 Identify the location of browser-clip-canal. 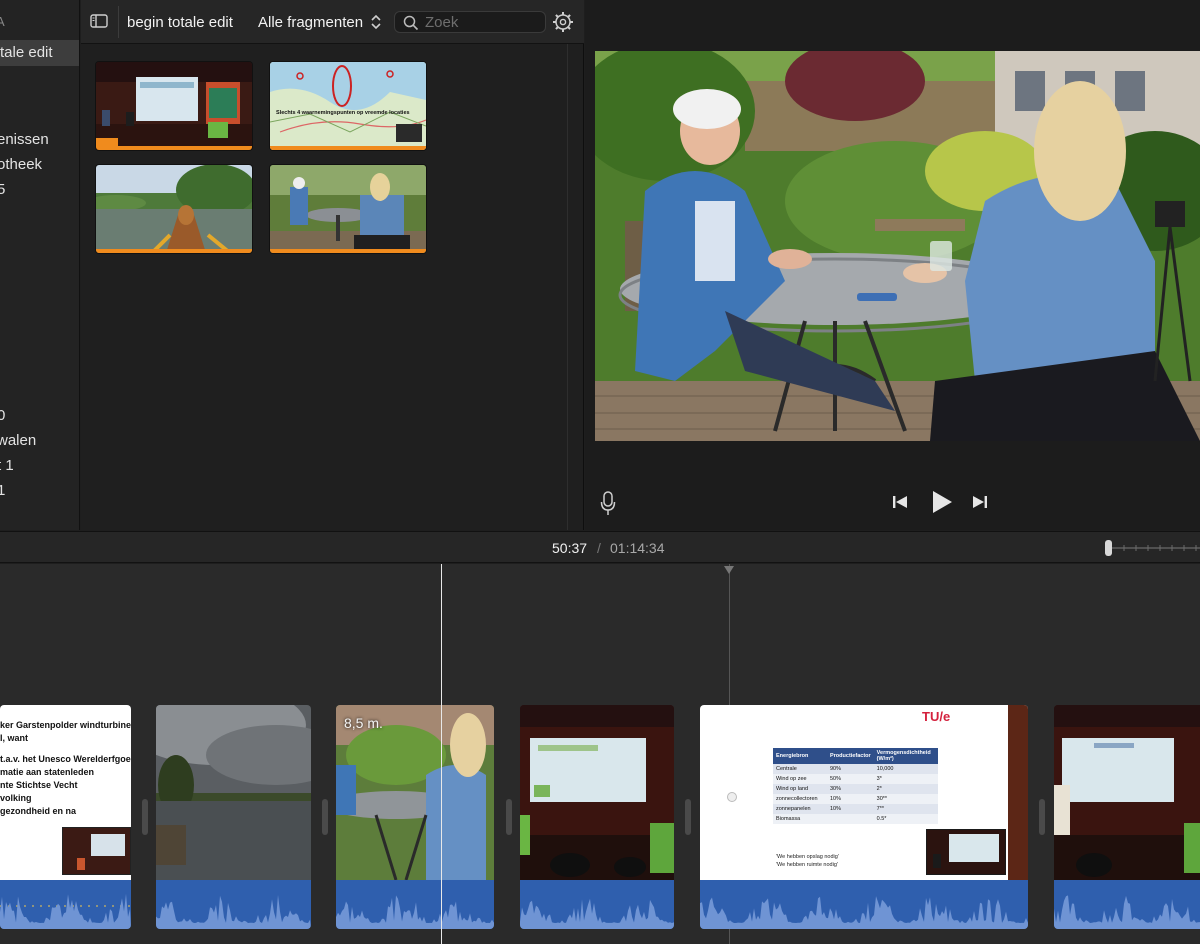
(174, 209).